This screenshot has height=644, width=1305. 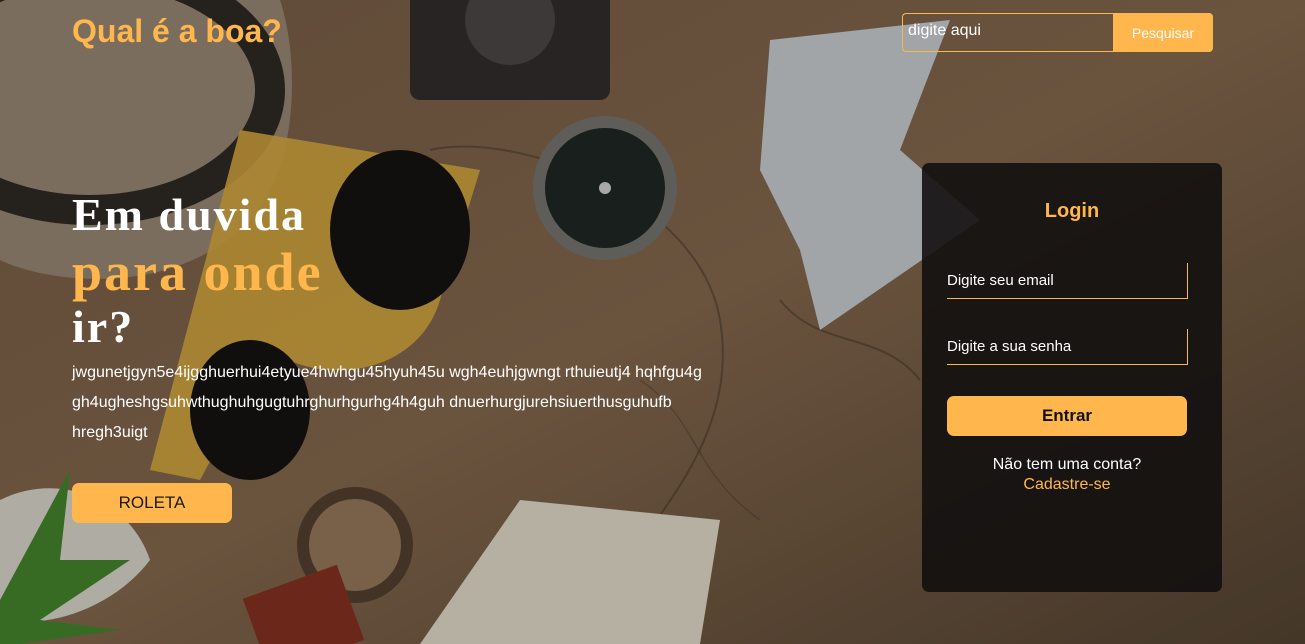 What do you see at coordinates (1067, 281) in the screenshot?
I see `email-field` at bounding box center [1067, 281].